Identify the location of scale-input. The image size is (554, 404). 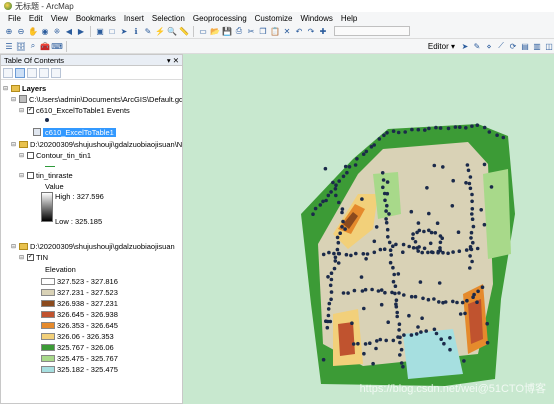
(372, 31).